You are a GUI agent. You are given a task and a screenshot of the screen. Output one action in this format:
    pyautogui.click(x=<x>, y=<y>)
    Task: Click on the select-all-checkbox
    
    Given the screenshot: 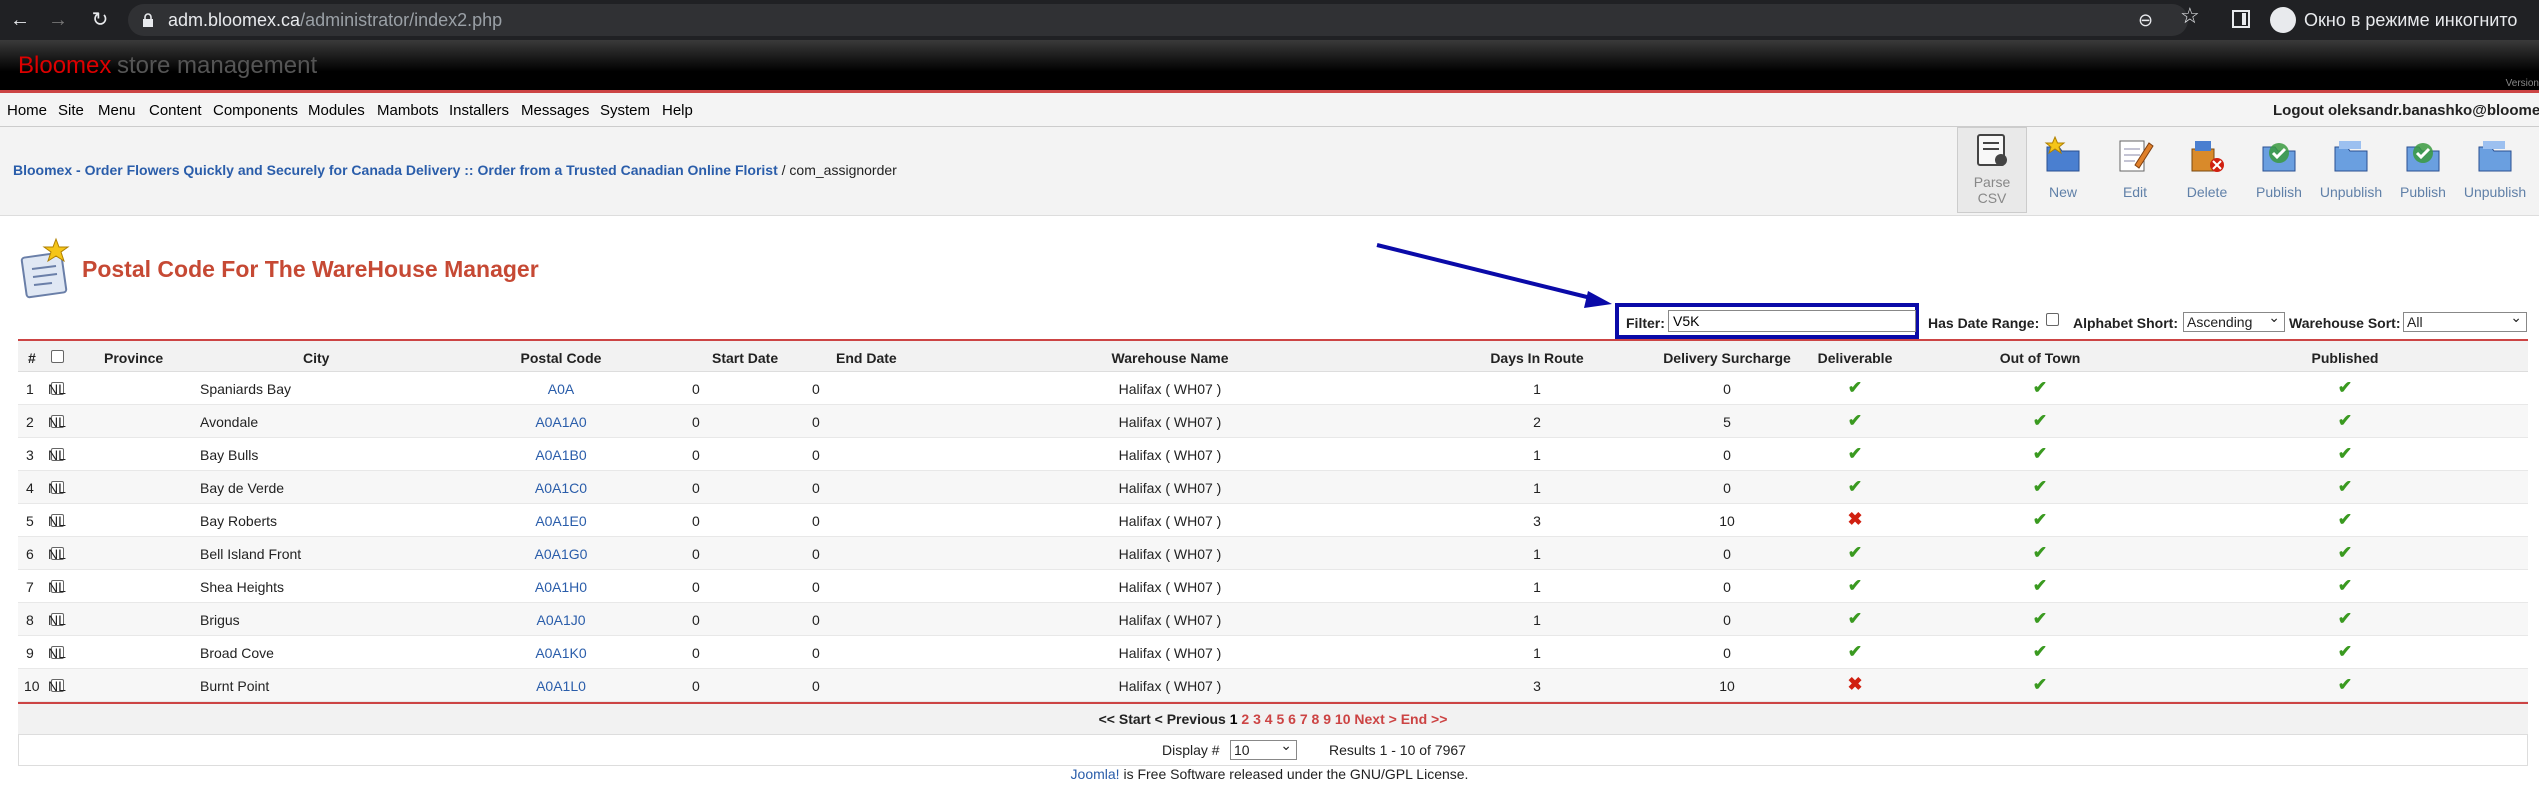 What is the action you would take?
    pyautogui.click(x=57, y=356)
    